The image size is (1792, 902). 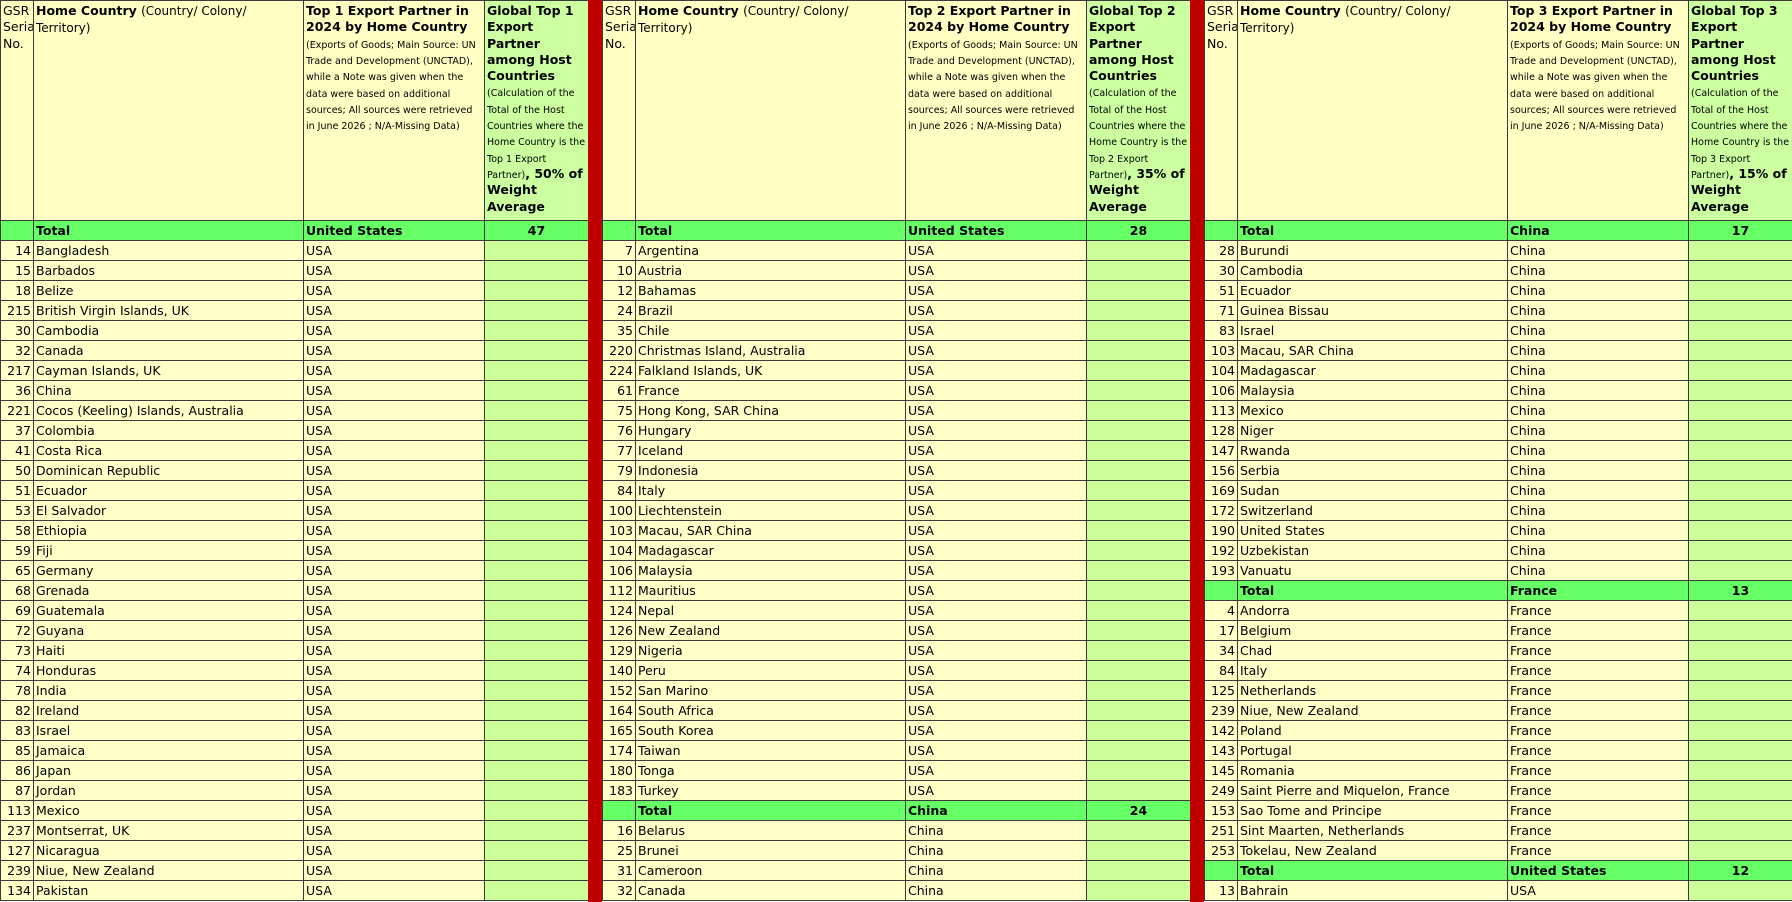 What do you see at coordinates (770, 310) in the screenshot?
I see `country-cell: Brazil` at bounding box center [770, 310].